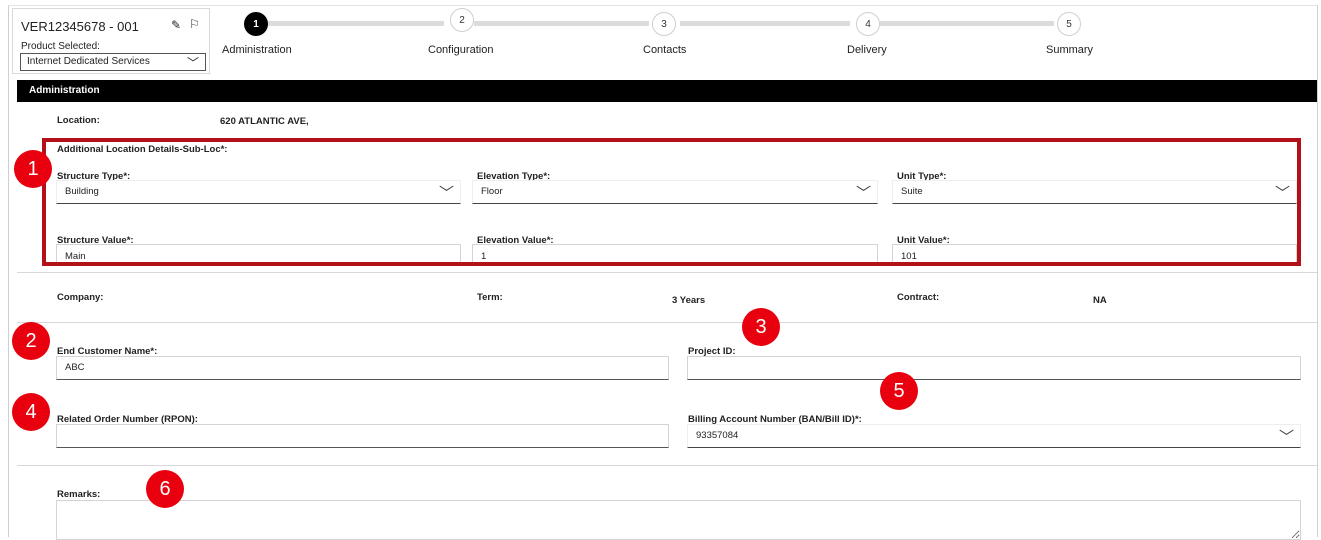  Describe the element at coordinates (31, 412) in the screenshot. I see `annotation-badge-4: 4` at that location.